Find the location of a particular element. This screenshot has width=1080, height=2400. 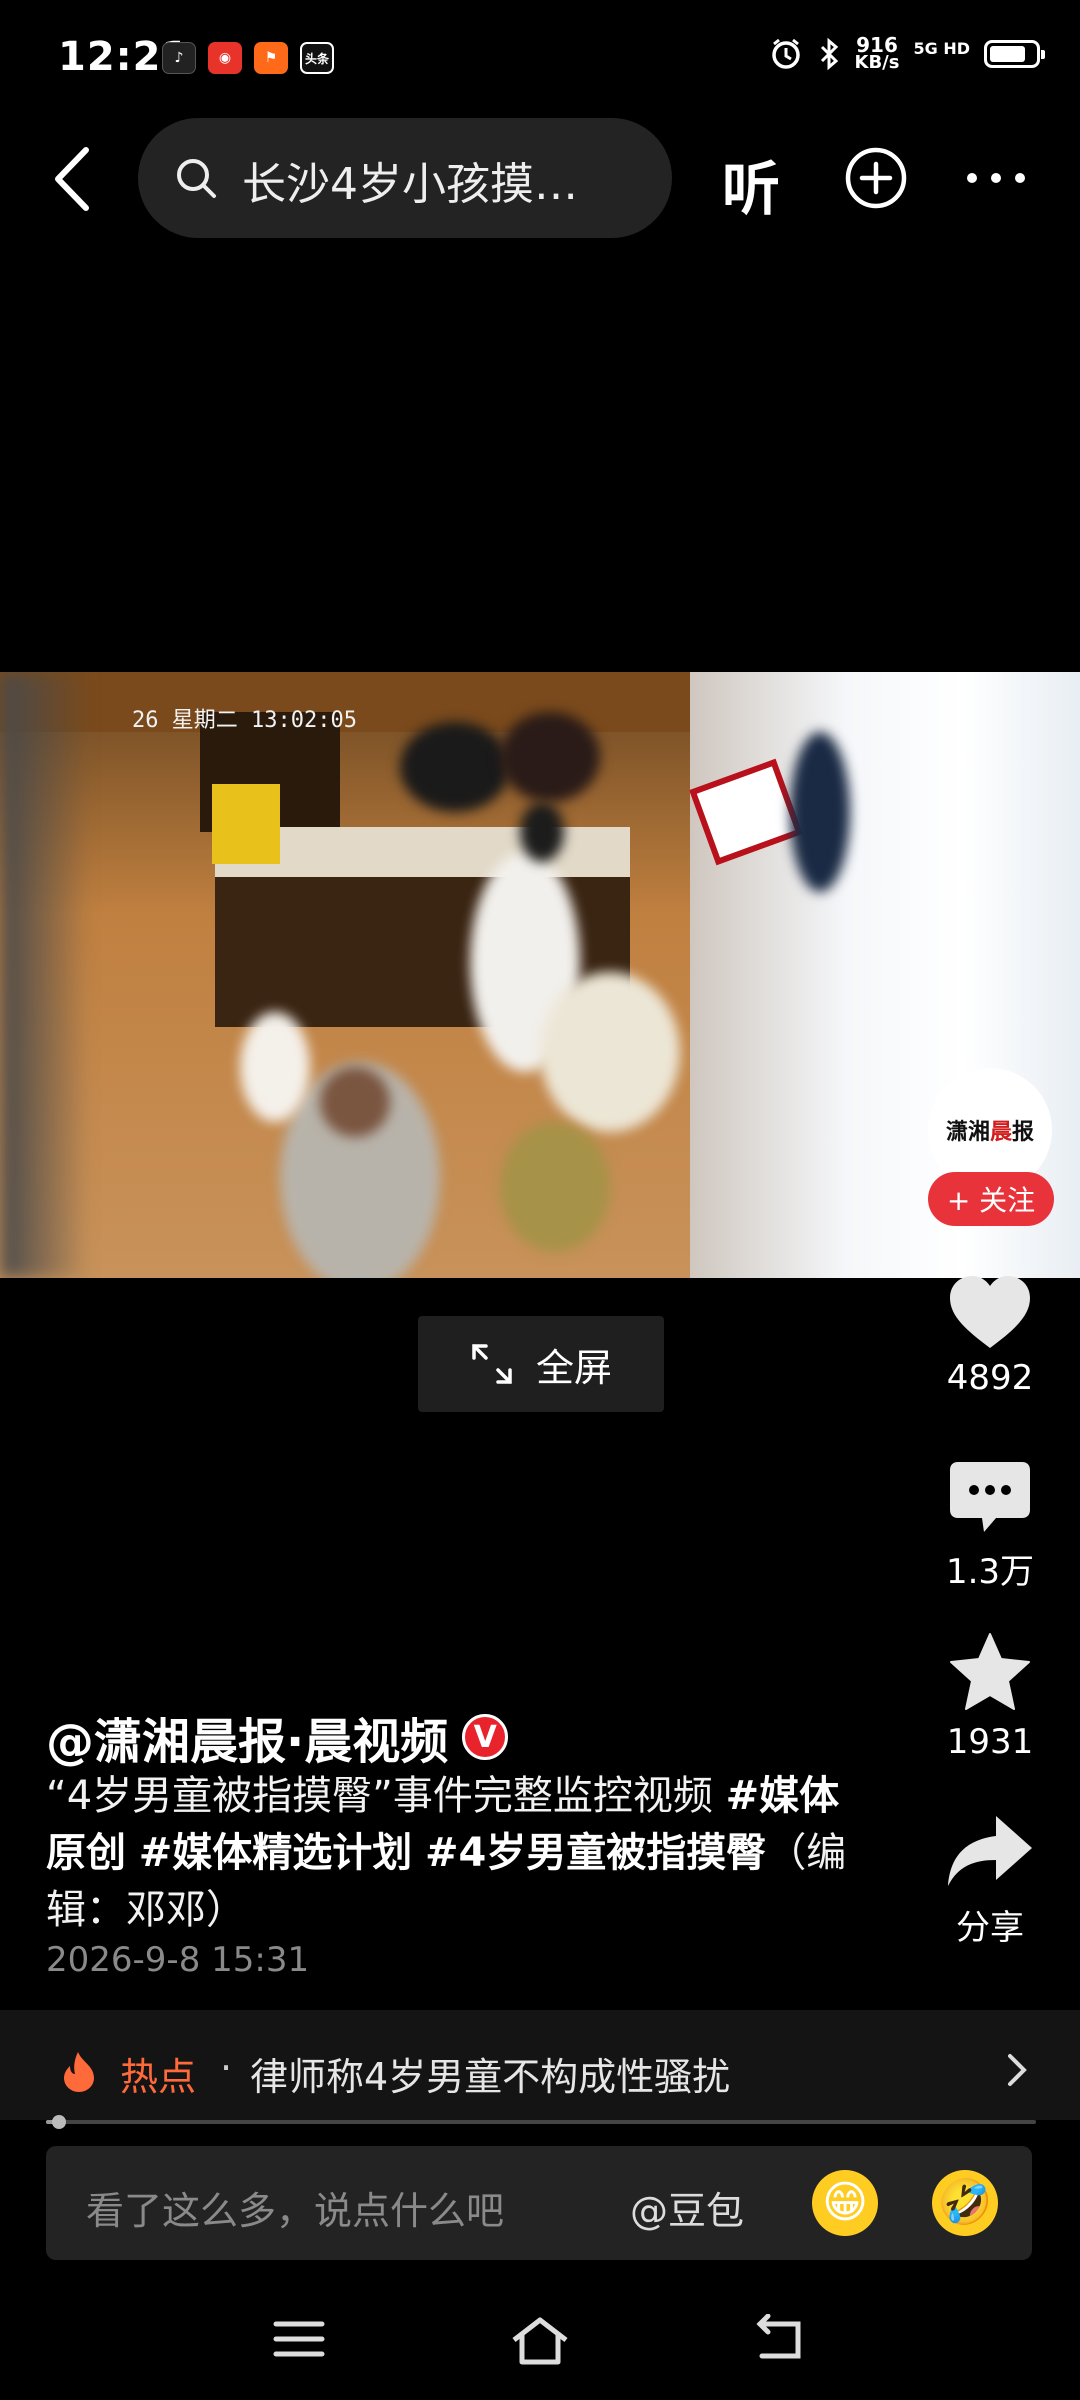

news-app-icon: ◉ is located at coordinates (225, 58).